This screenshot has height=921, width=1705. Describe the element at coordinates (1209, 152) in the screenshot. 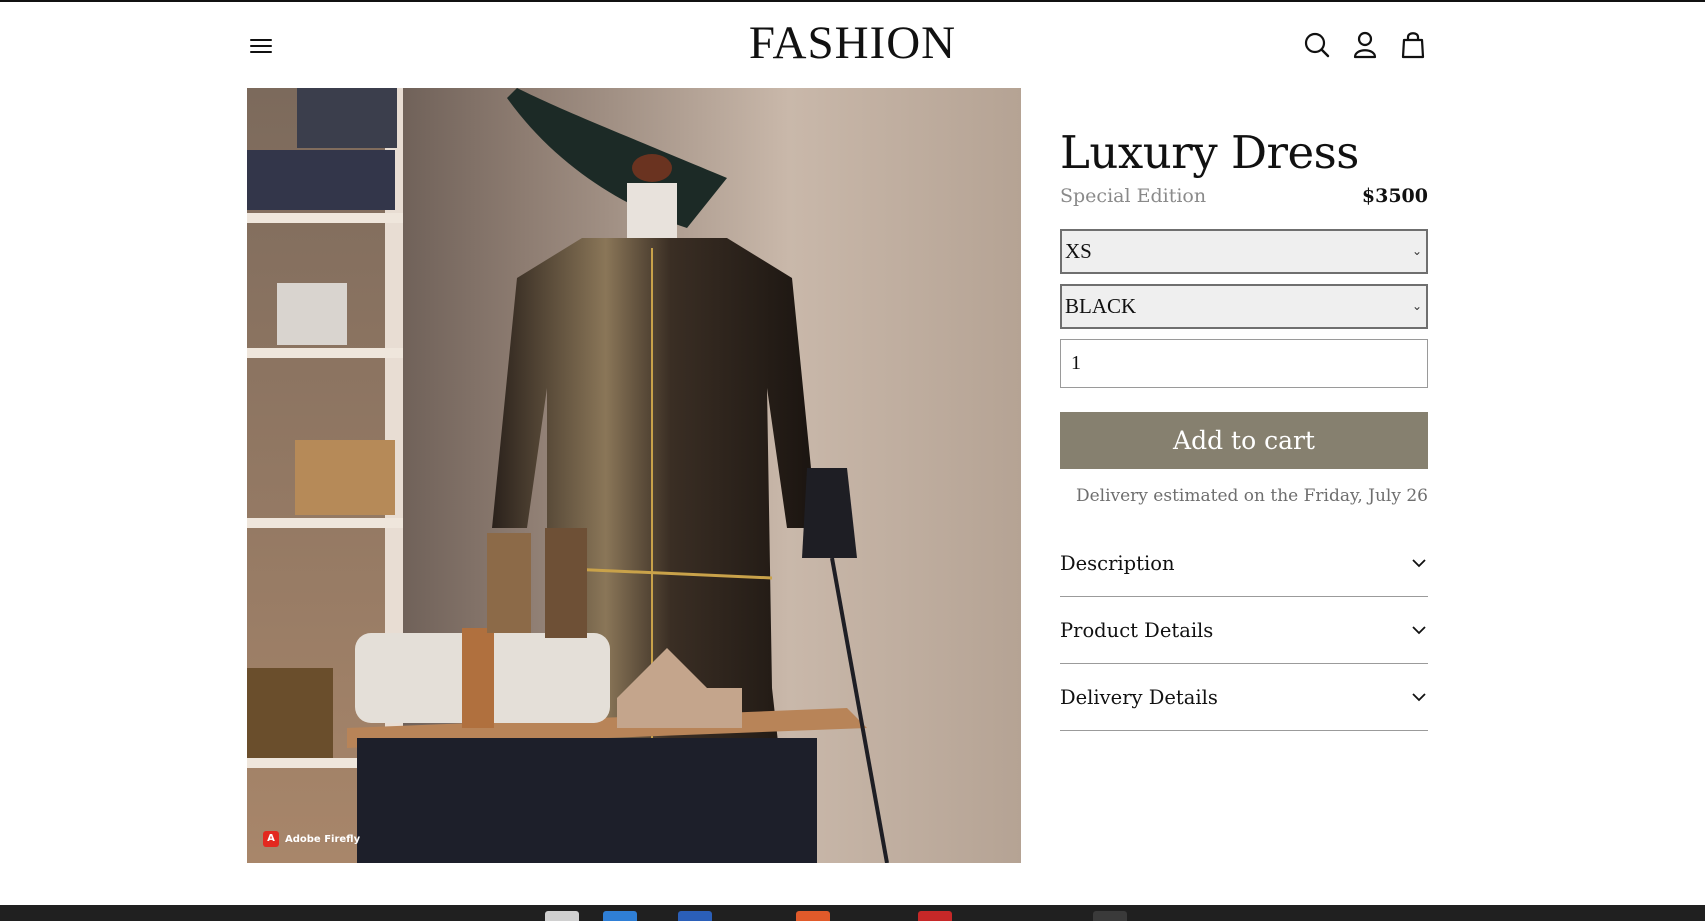

I see `product-title: Luxury Dress` at that location.